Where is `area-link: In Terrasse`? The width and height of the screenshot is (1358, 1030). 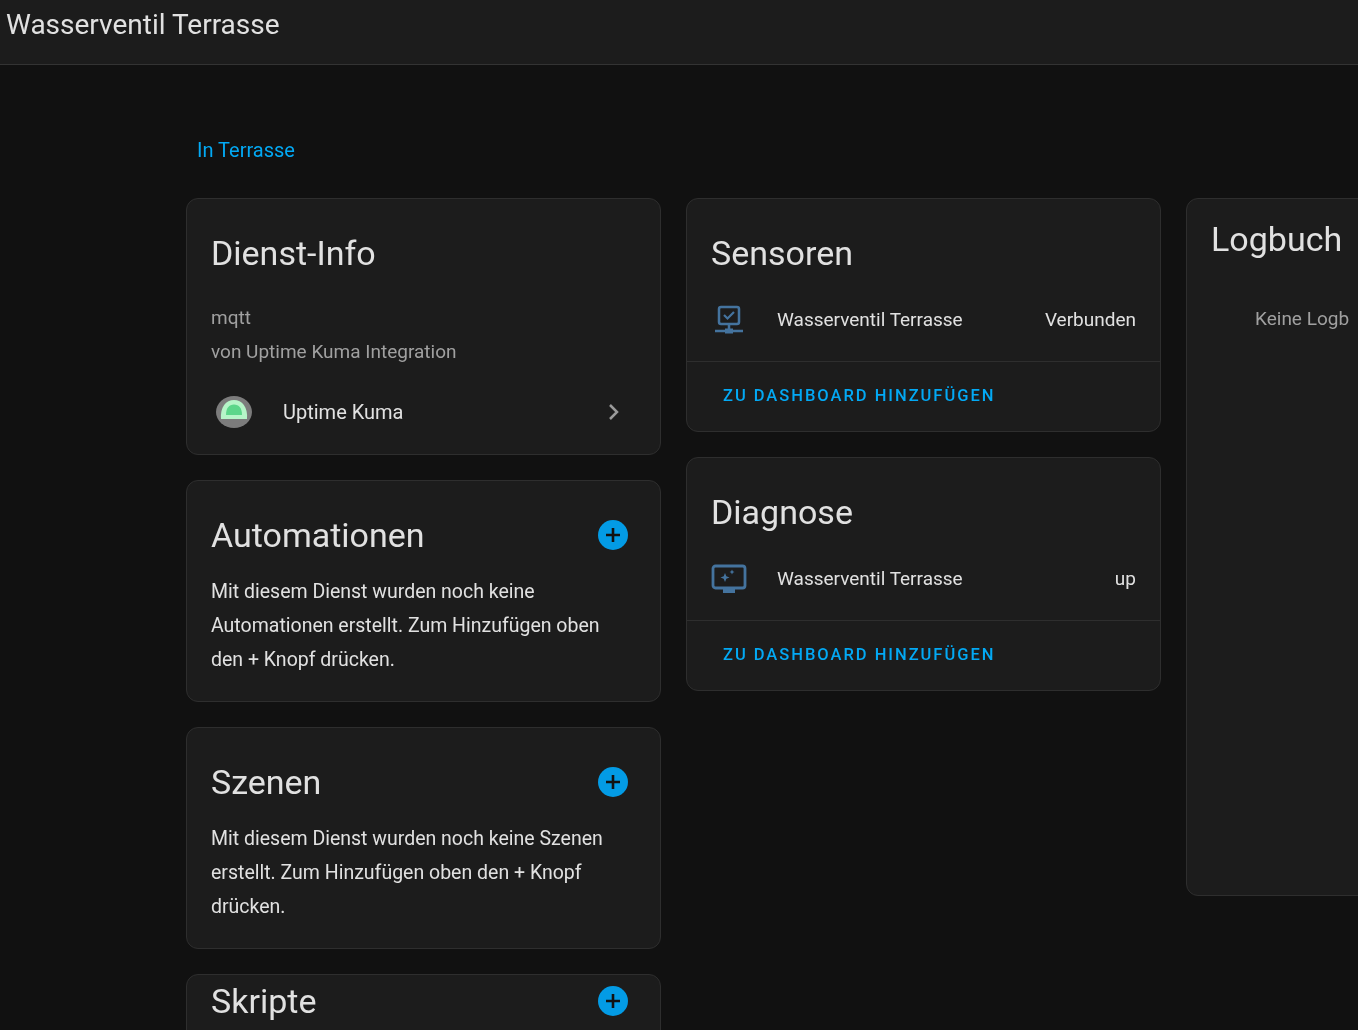
area-link: In Terrasse is located at coordinates (246, 150).